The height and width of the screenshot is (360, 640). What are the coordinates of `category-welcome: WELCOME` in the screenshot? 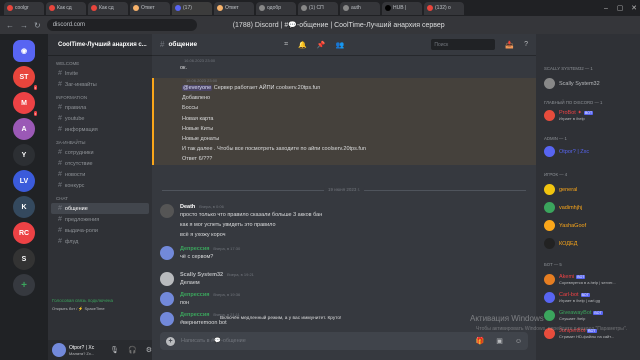 It's located at (100, 62).